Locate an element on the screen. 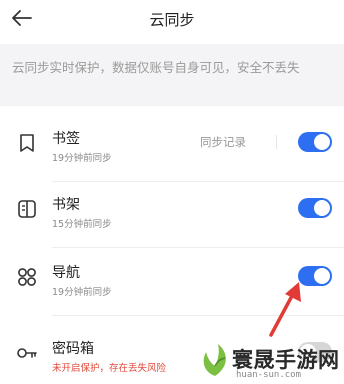 The image size is (344, 384). watermark-logo-icon is located at coordinates (214, 360).